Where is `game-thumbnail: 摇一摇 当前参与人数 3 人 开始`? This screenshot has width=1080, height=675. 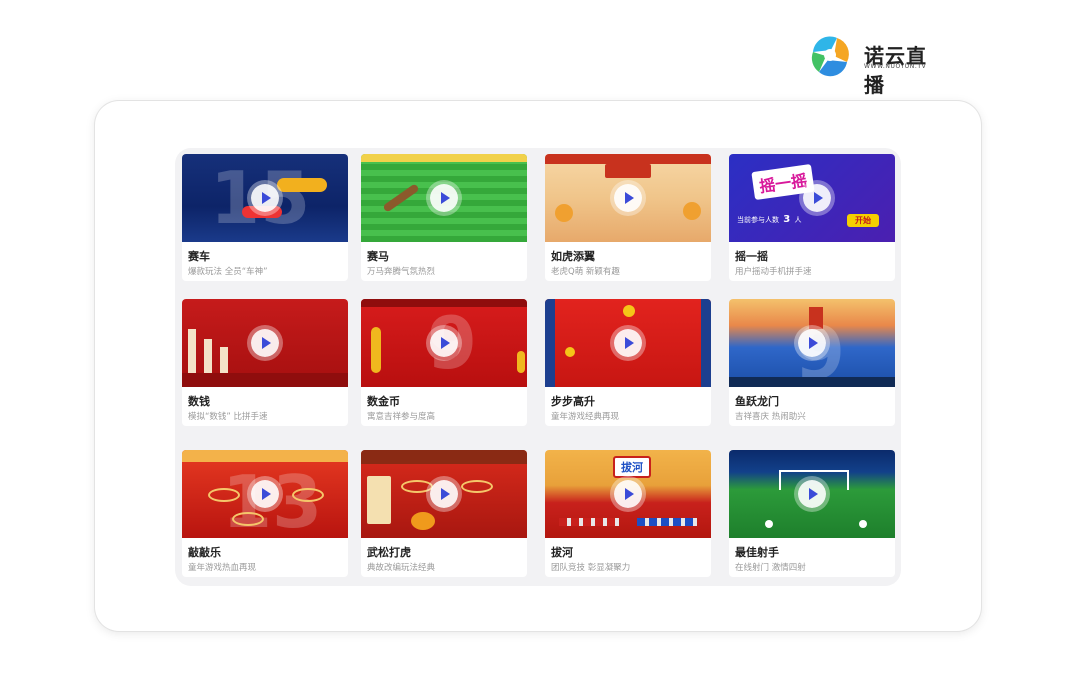 game-thumbnail: 摇一摇 当前参与人数 3 人 开始 is located at coordinates (812, 198).